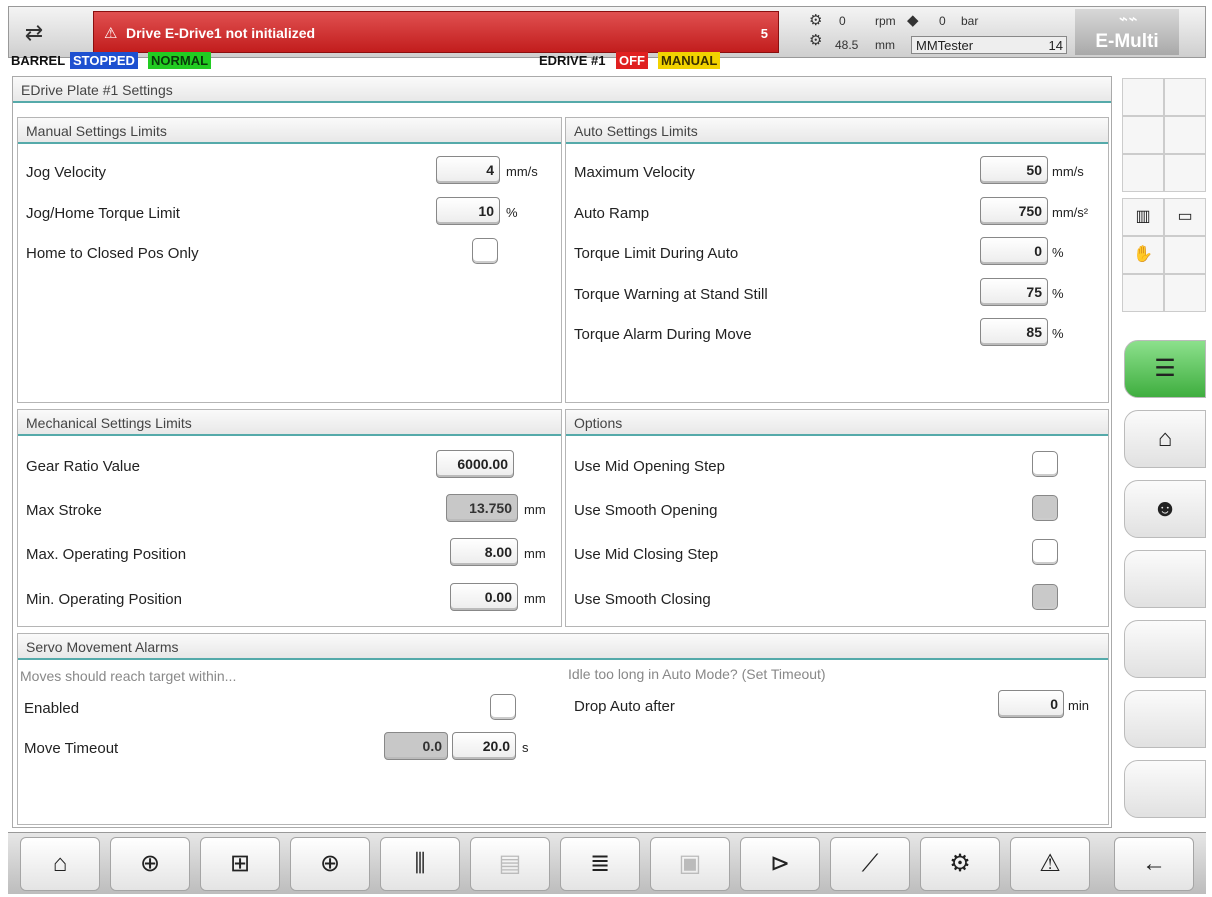  Describe the element at coordinates (1014, 211) in the screenshot. I see `auto-ramp-input: 750` at that location.